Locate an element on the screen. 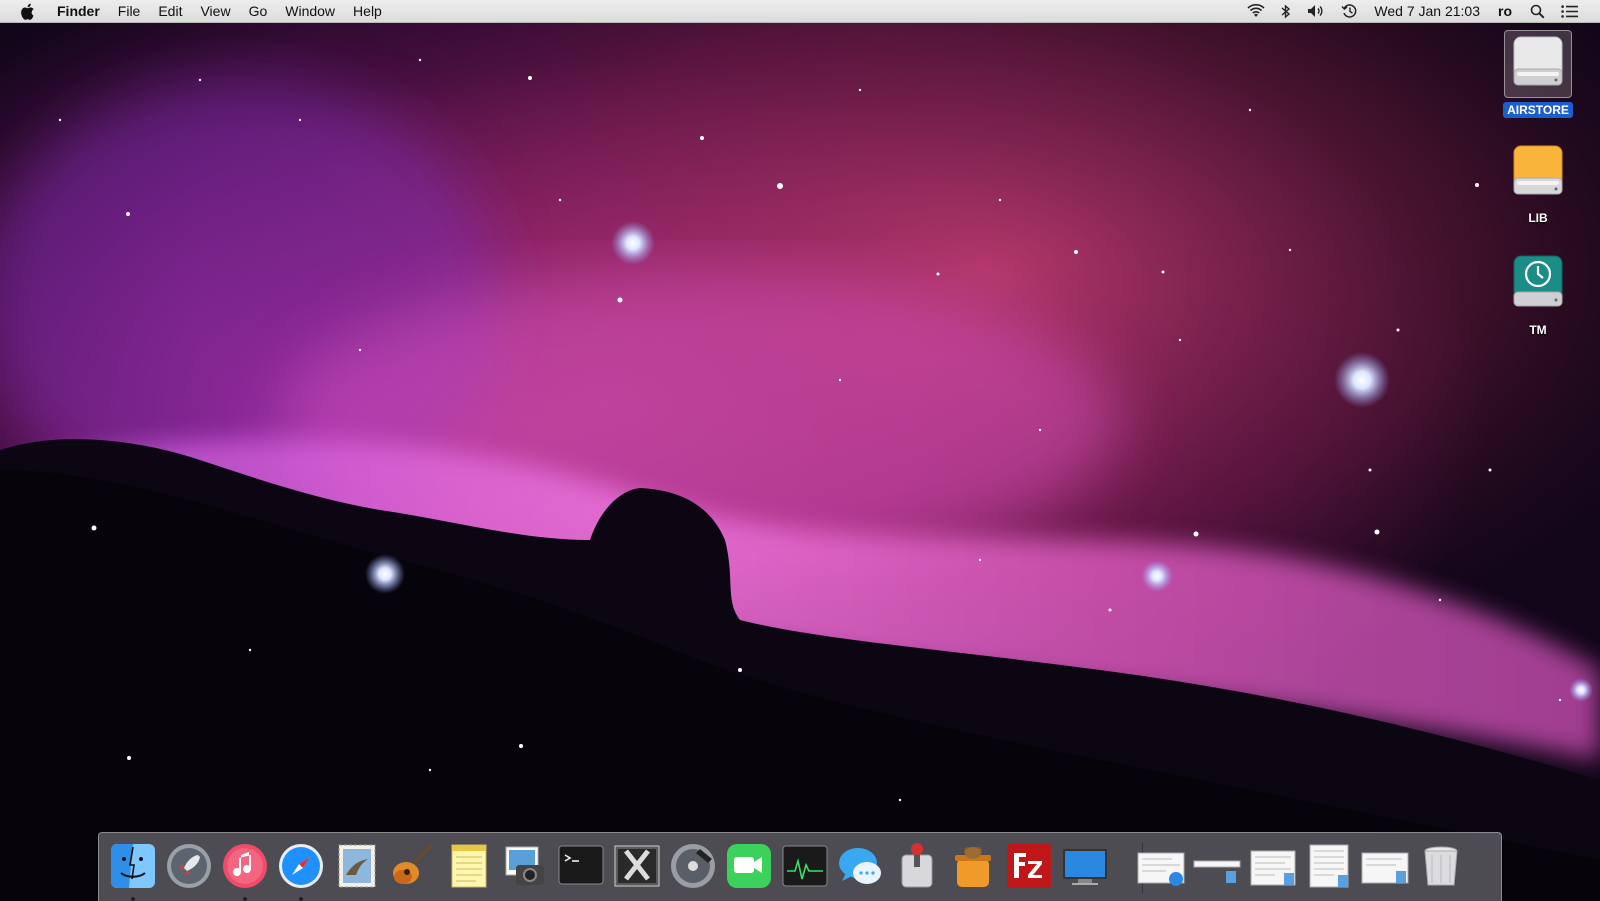 This screenshot has height=901, width=1600. dock-terminal is located at coordinates (581, 866).